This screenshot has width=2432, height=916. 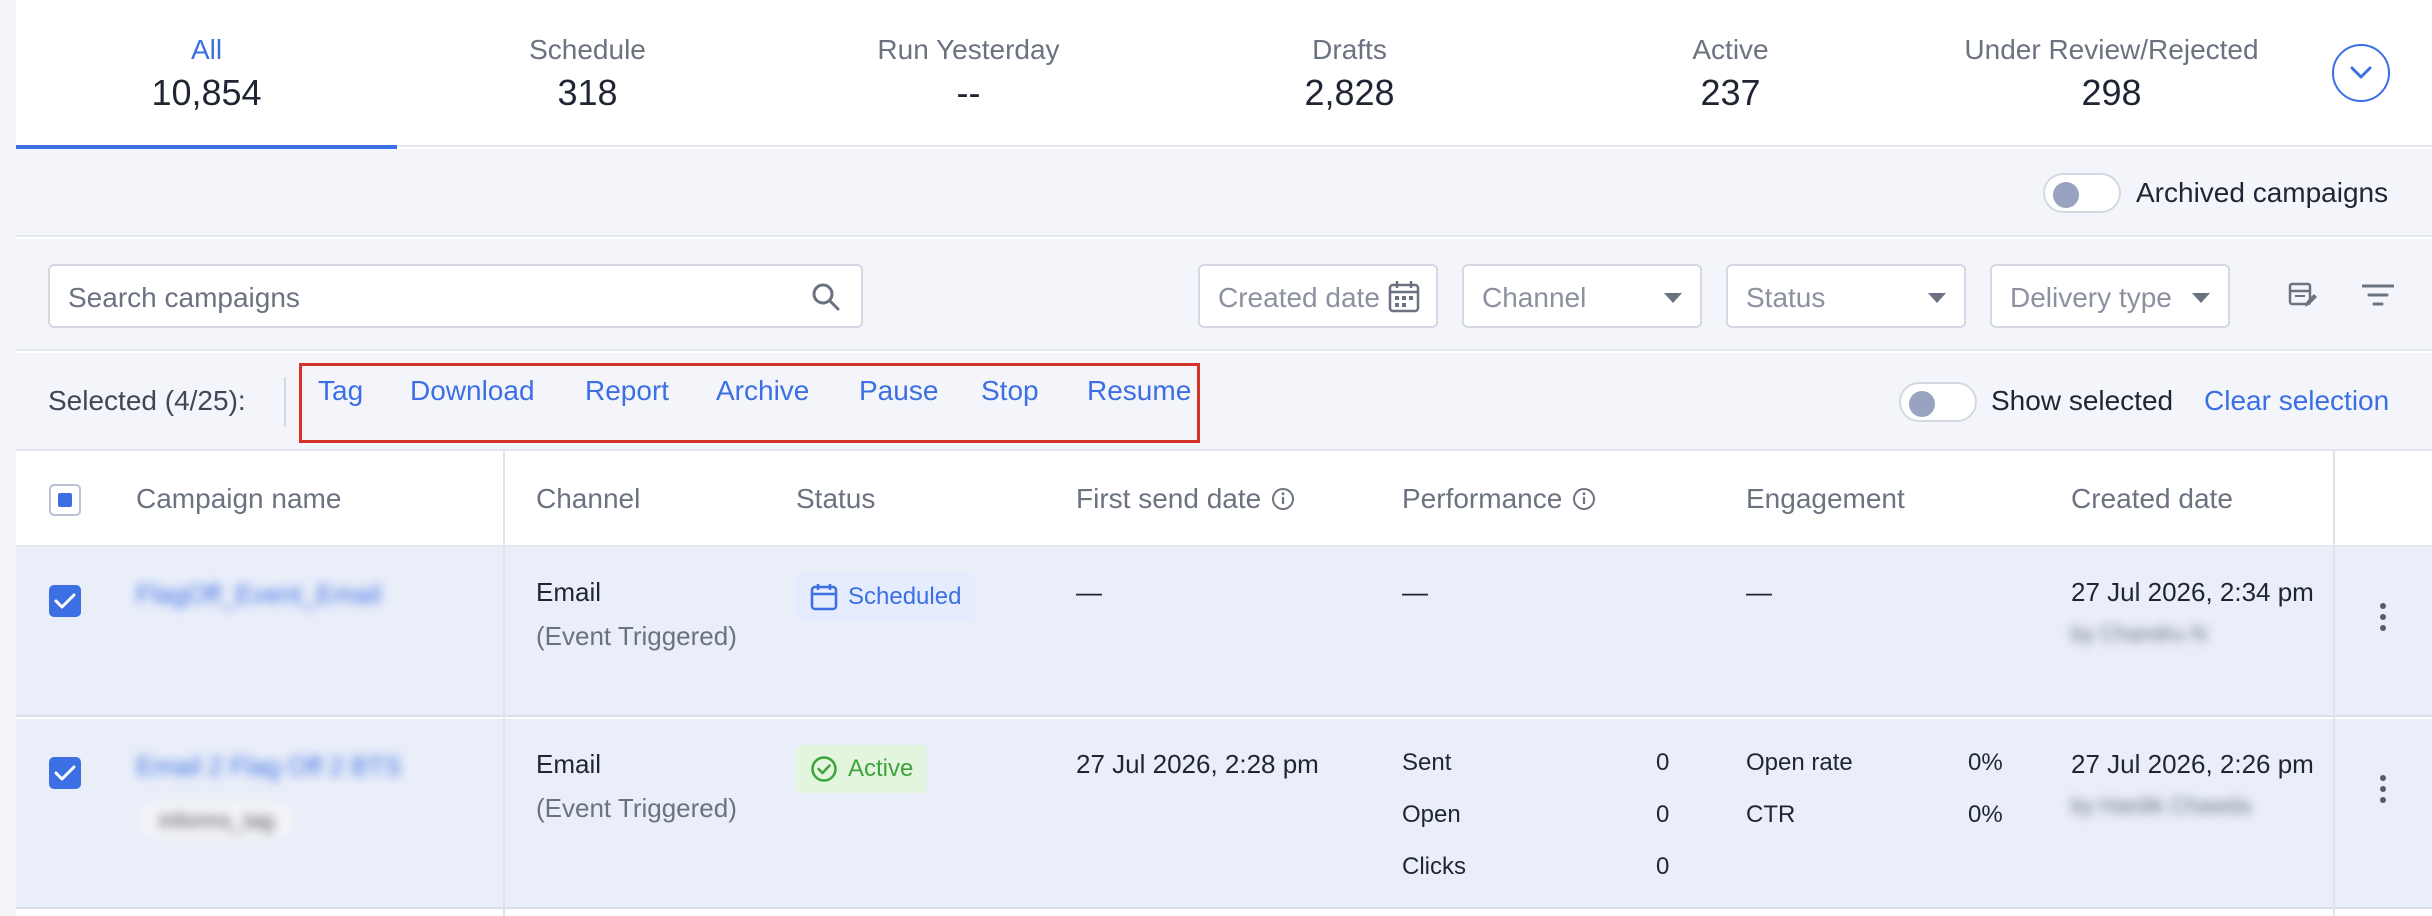 I want to click on resume-action: Resume, so click(x=1139, y=391).